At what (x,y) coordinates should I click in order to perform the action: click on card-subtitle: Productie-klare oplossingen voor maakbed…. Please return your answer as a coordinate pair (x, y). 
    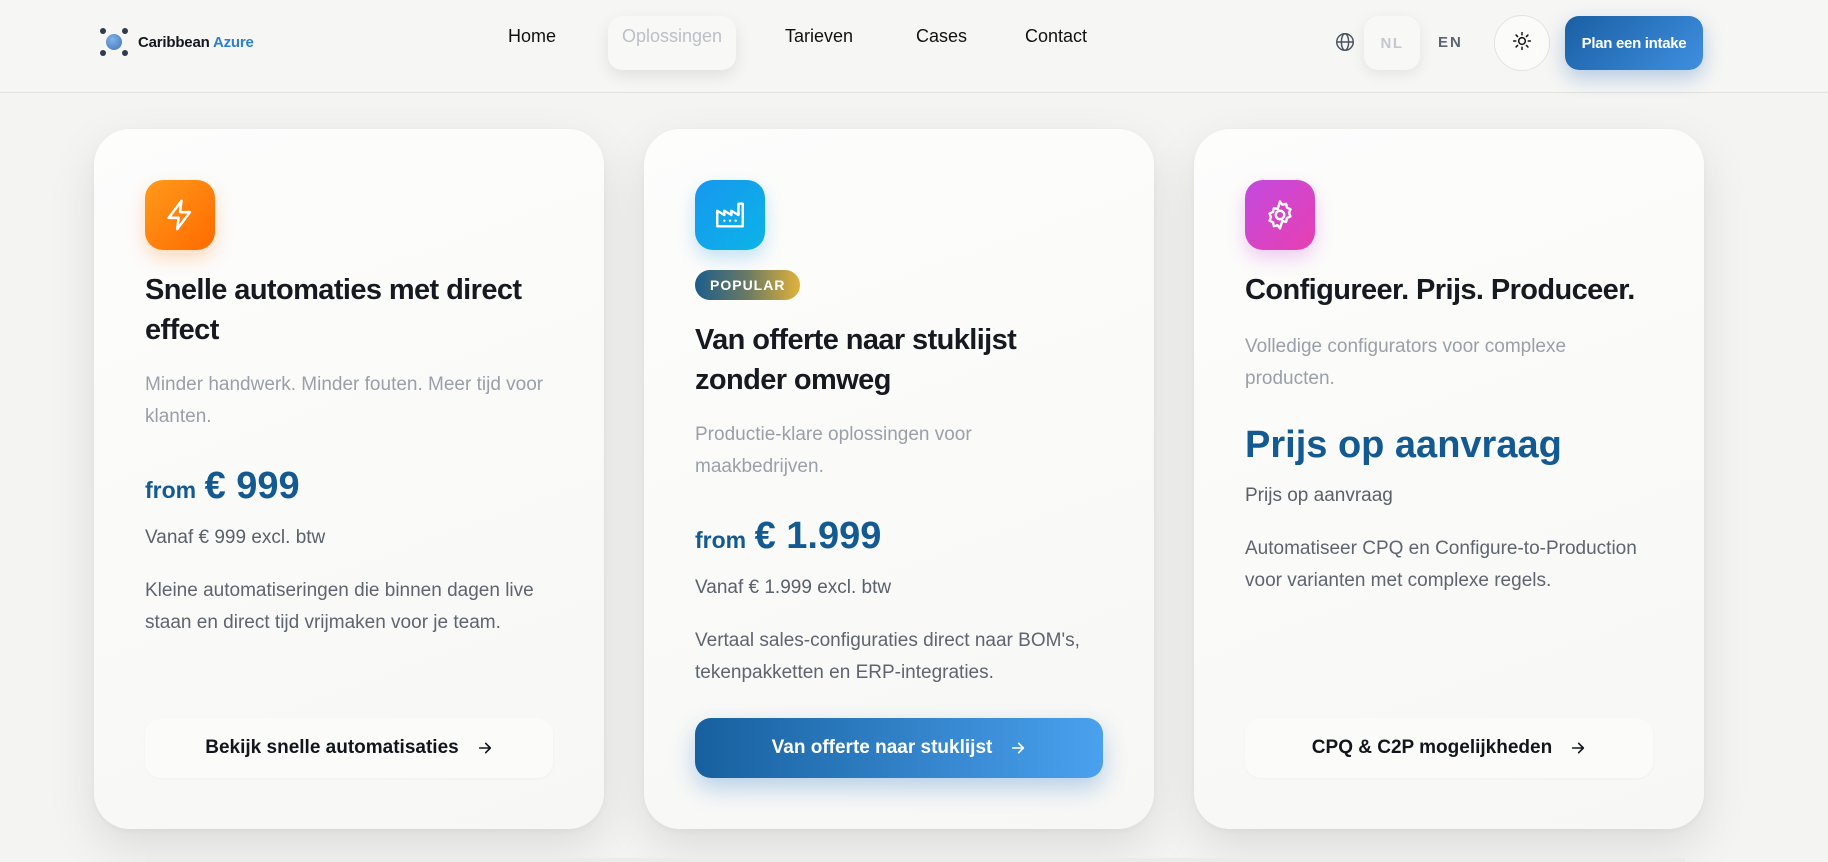
    Looking at the image, I should click on (833, 450).